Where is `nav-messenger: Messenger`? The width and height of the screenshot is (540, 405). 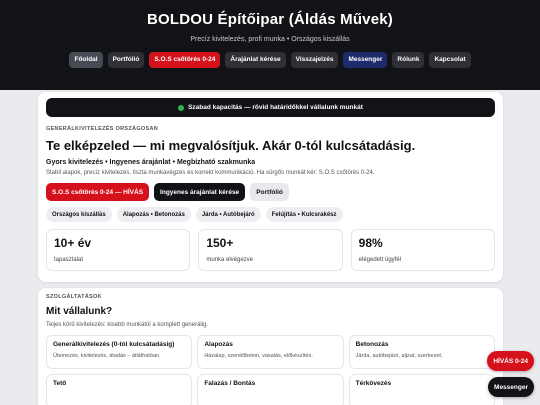 nav-messenger: Messenger is located at coordinates (365, 60).